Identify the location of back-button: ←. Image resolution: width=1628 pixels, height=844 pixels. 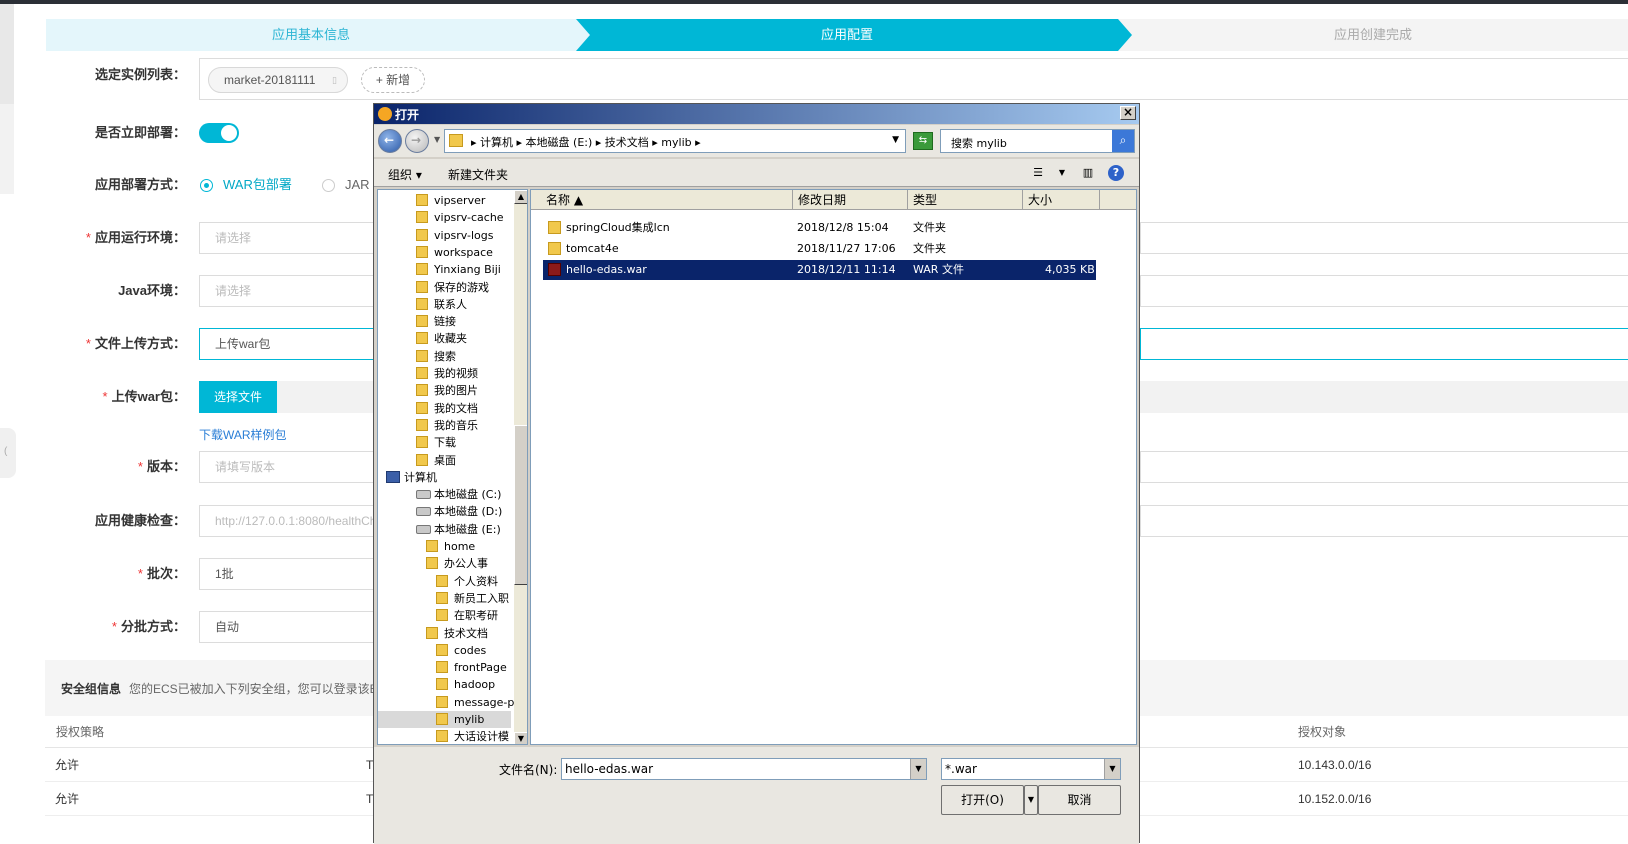
(390, 141).